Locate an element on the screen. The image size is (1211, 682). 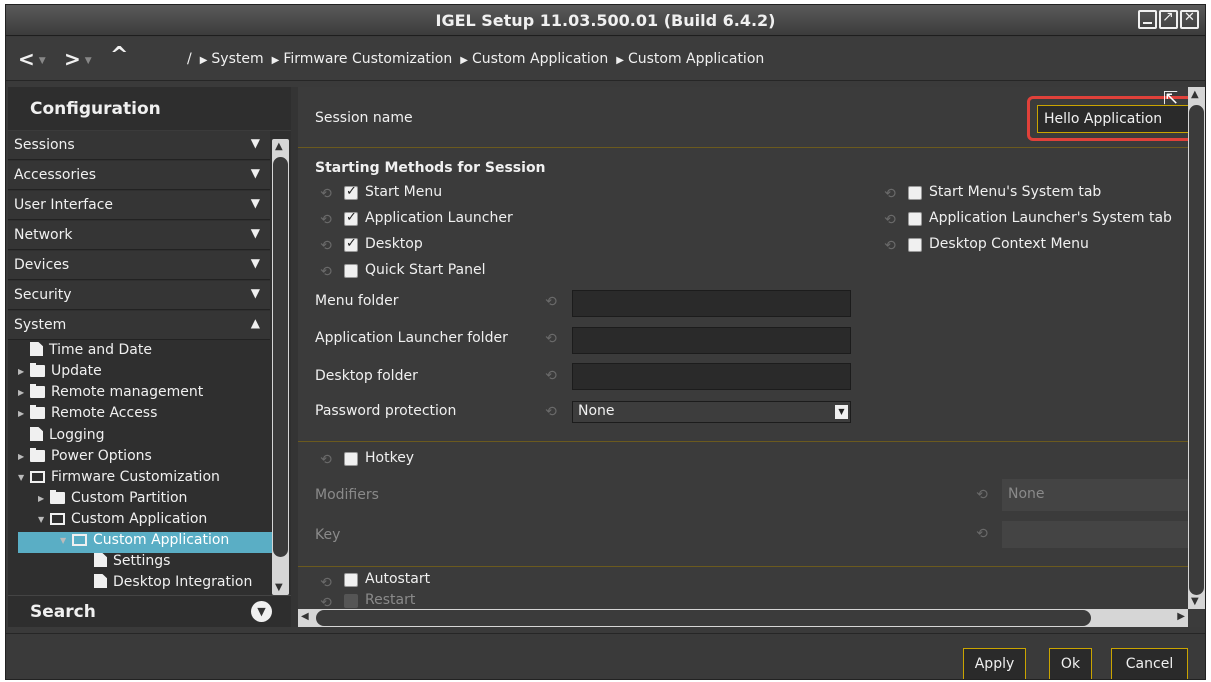
tree-item-label: Time and Date is located at coordinates (100, 350).